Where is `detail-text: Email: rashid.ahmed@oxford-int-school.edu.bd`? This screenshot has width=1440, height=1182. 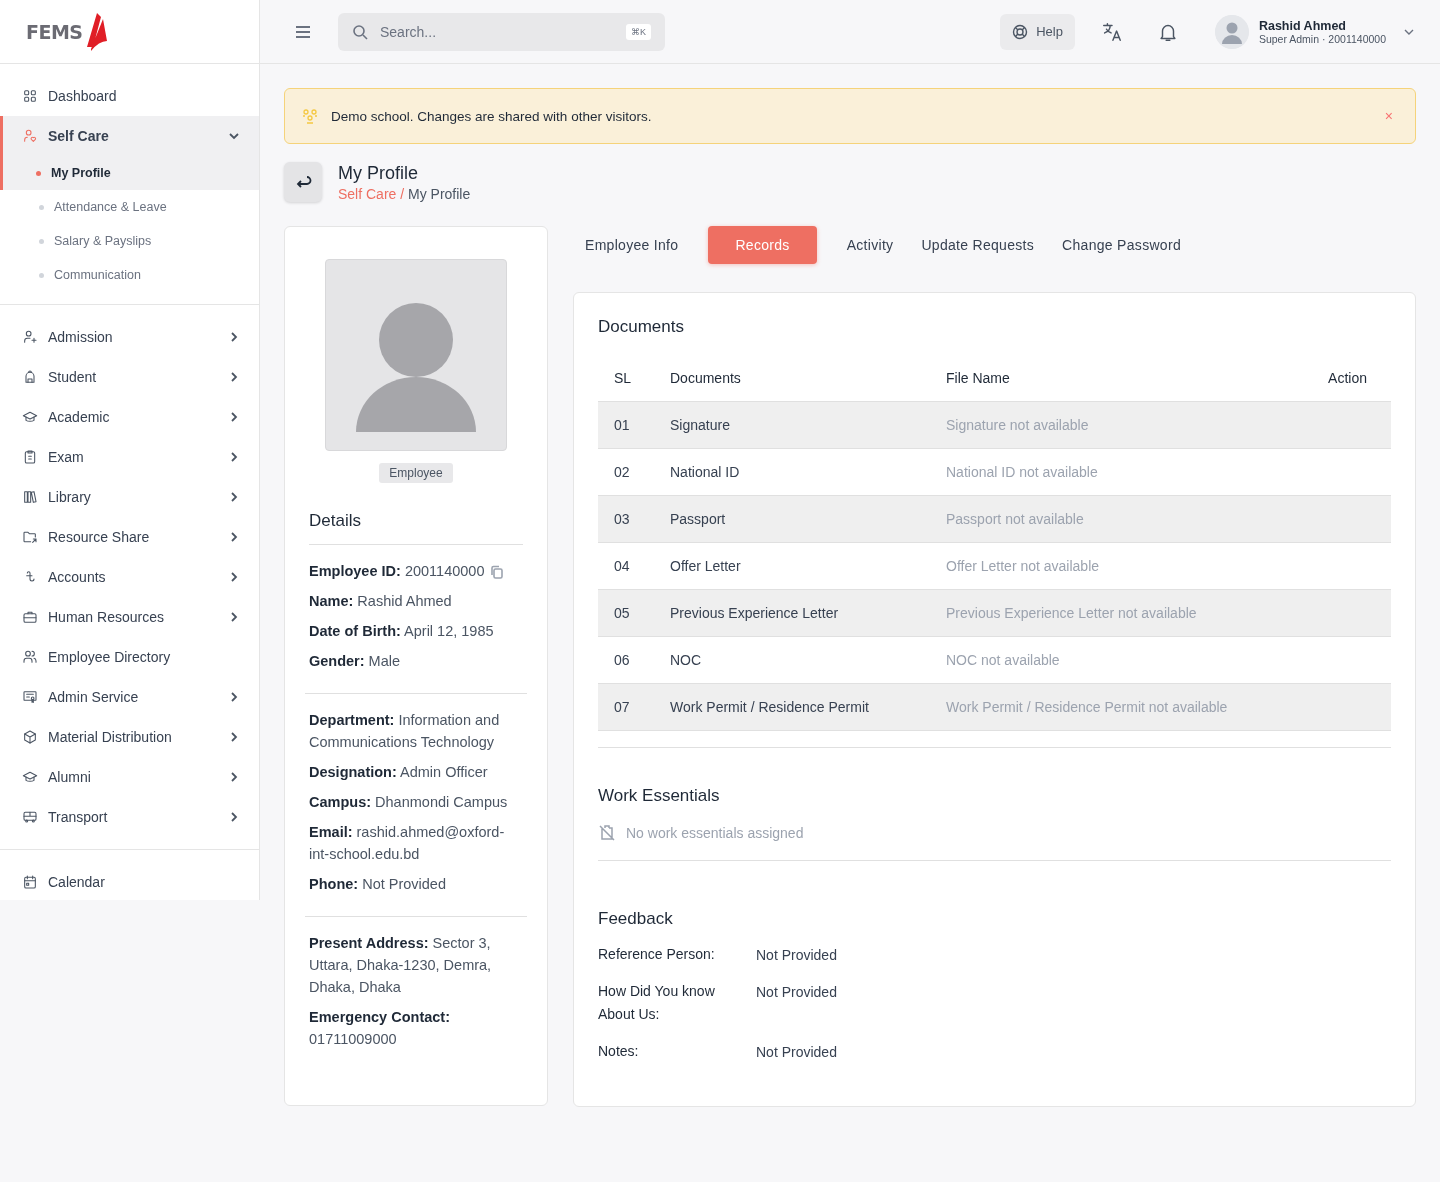
detail-text: Email: rashid.ahmed@oxford-int-school.edu.bd is located at coordinates (407, 843).